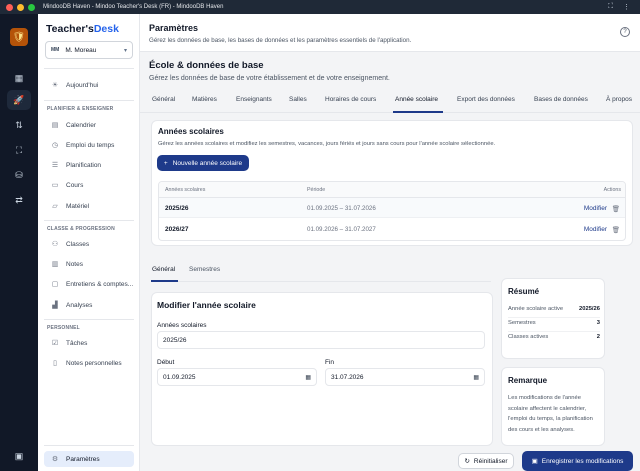 The height and width of the screenshot is (471, 640). Describe the element at coordinates (237, 377) in the screenshot. I see `start-date-input: 01.09.2025 ▦` at that location.